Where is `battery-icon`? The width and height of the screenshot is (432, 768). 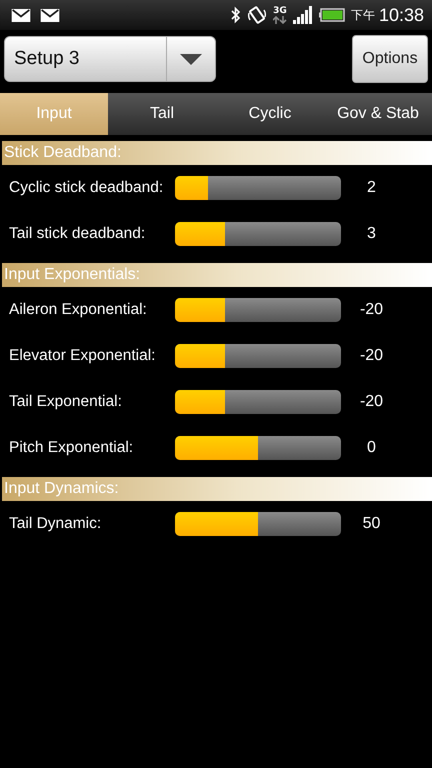 battery-icon is located at coordinates (331, 15).